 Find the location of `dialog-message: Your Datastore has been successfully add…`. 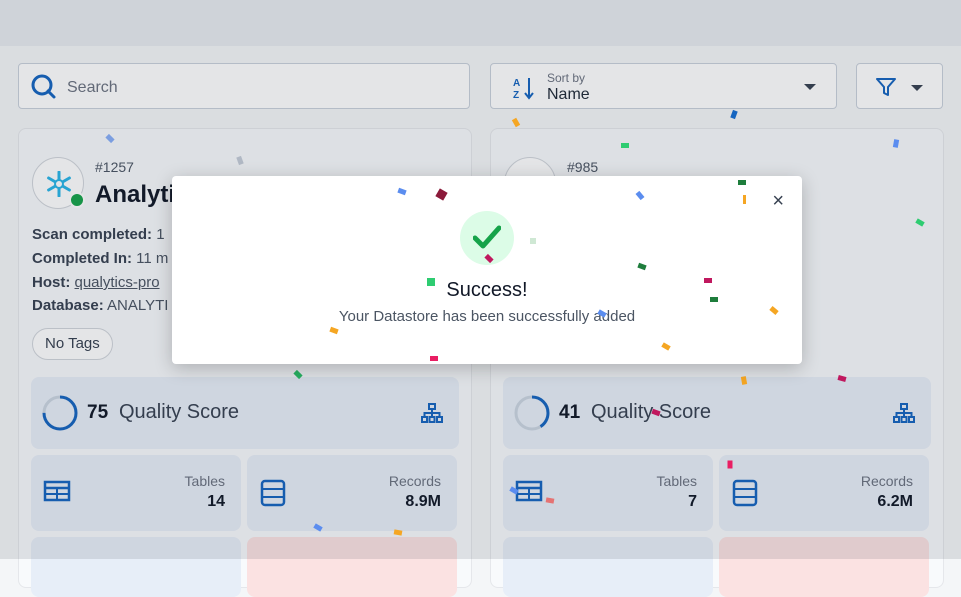

dialog-message: Your Datastore has been successfully add… is located at coordinates (487, 316).